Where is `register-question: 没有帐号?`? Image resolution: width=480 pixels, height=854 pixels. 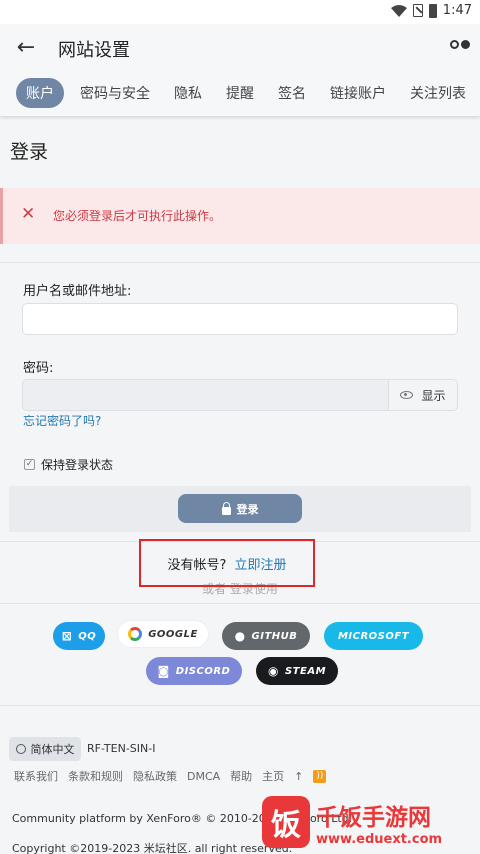
register-question: 没有帐号? is located at coordinates (197, 565).